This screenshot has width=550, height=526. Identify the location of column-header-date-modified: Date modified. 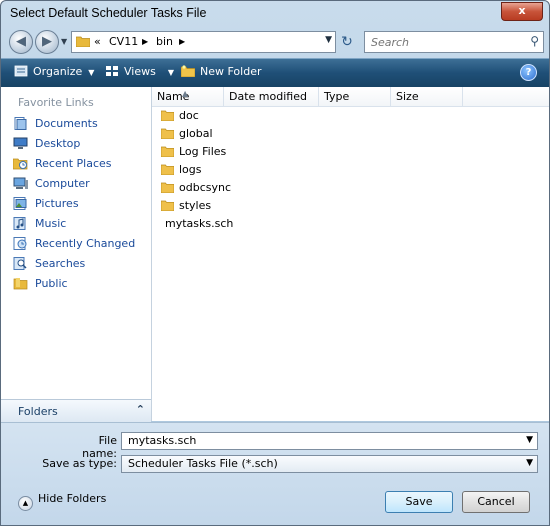
(271, 97).